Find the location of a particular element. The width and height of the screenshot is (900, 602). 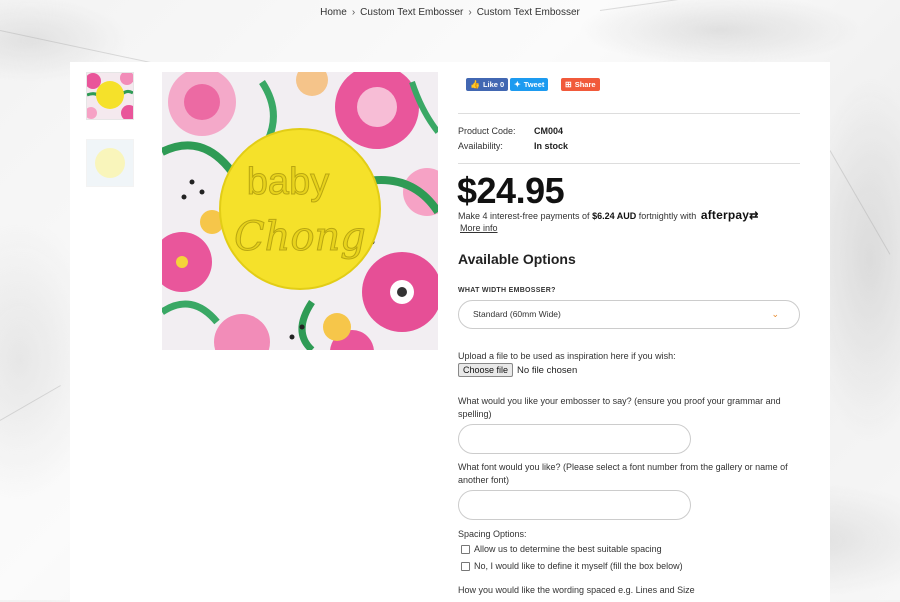

product-code-value: CM004 is located at coordinates (549, 131).